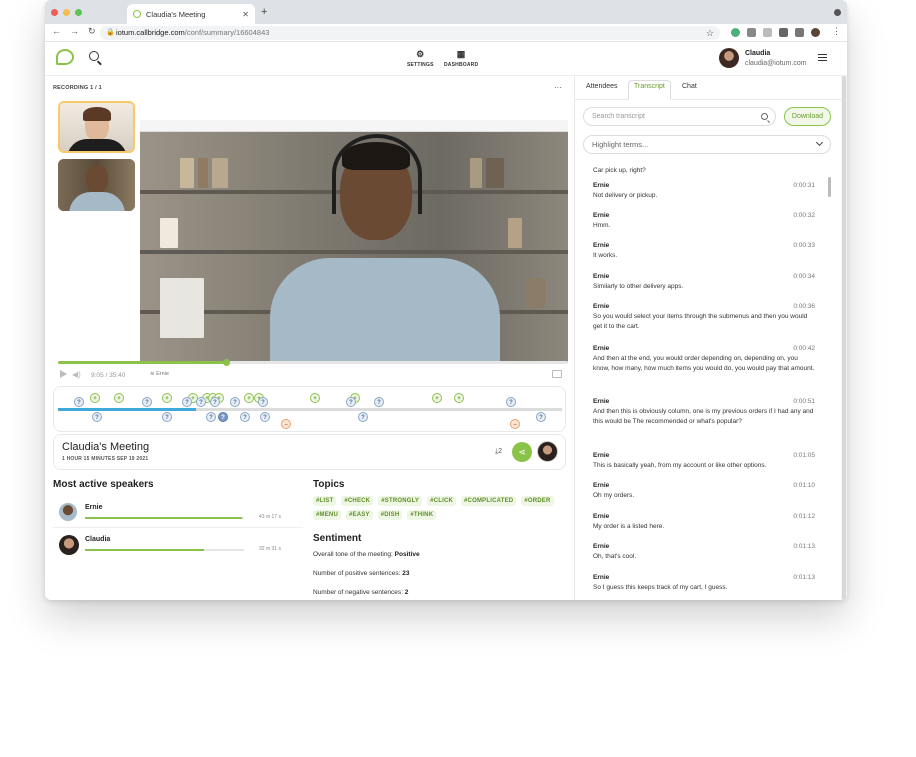 The height and width of the screenshot is (757, 916). What do you see at coordinates (602, 86) in the screenshot?
I see `tab-attendees: Attendees` at bounding box center [602, 86].